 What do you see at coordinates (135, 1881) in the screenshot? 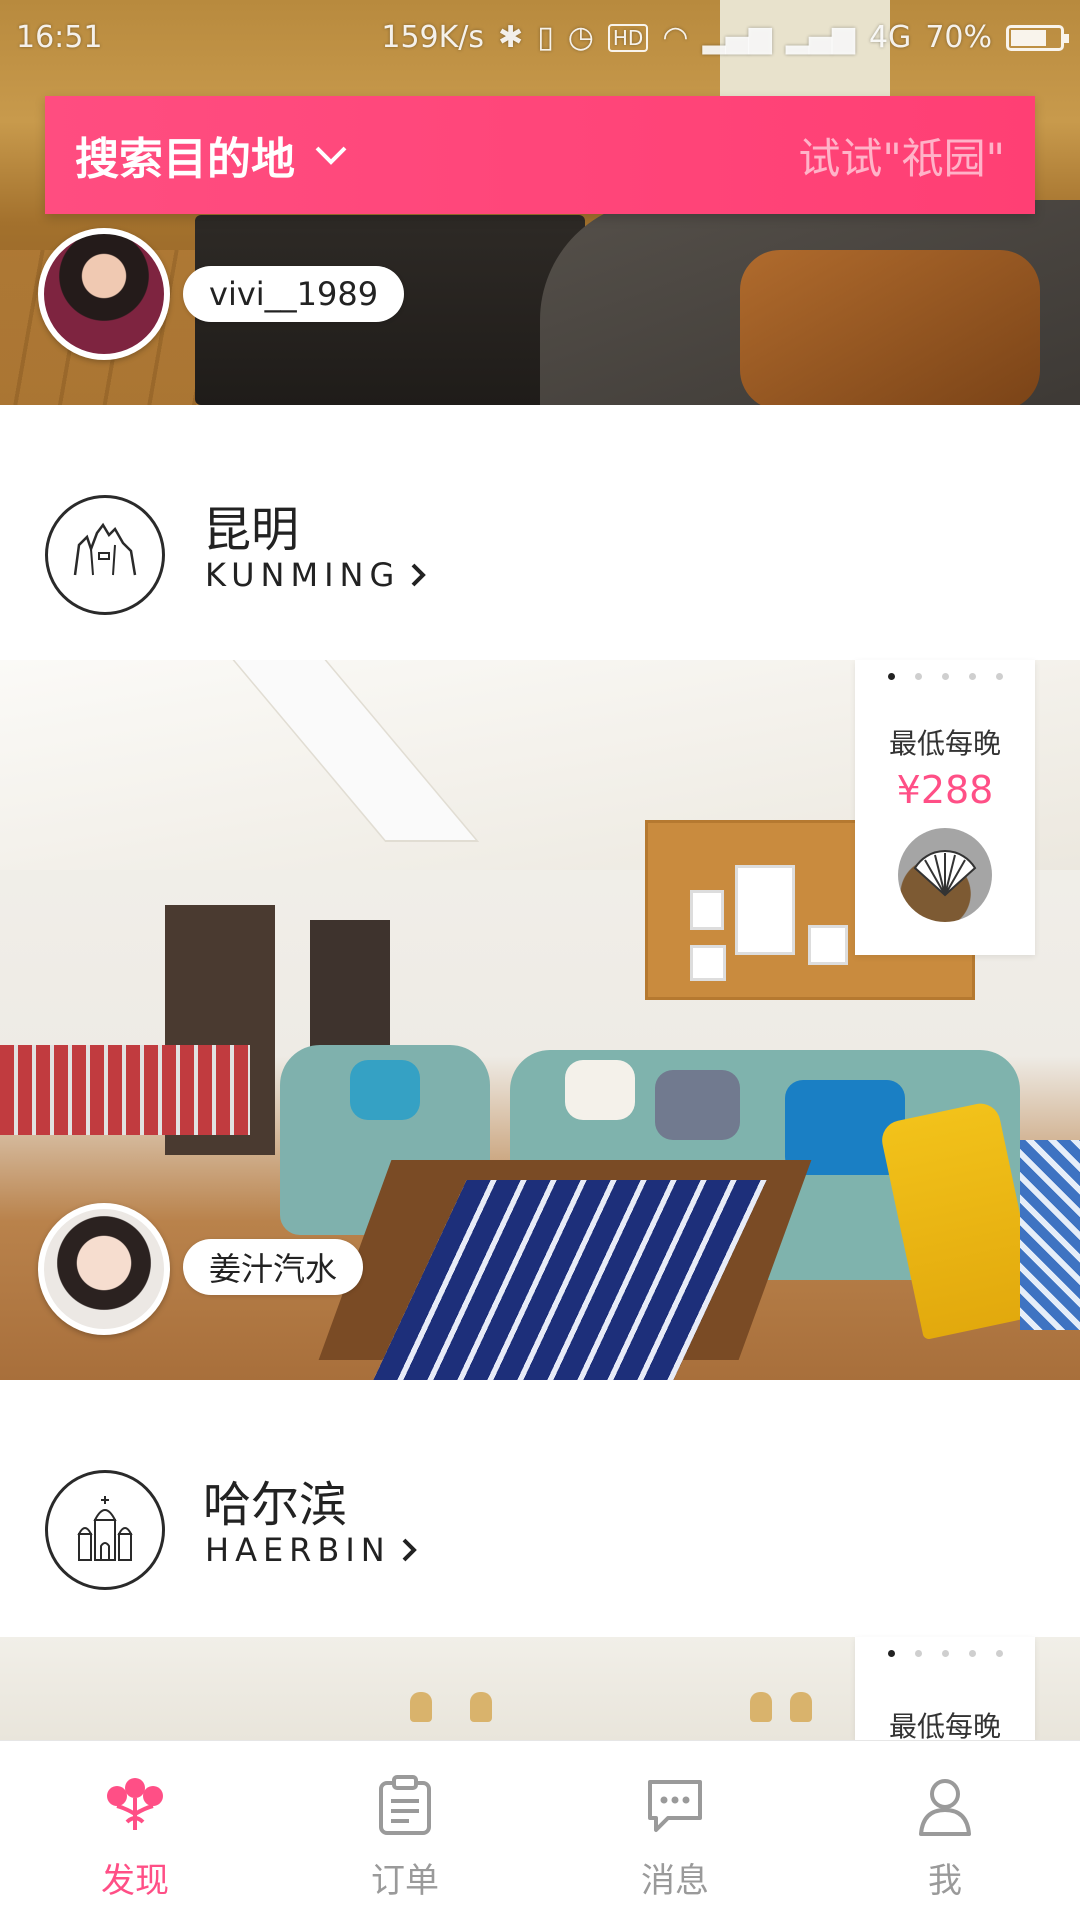
I see `nav-label: 发现` at bounding box center [135, 1881].